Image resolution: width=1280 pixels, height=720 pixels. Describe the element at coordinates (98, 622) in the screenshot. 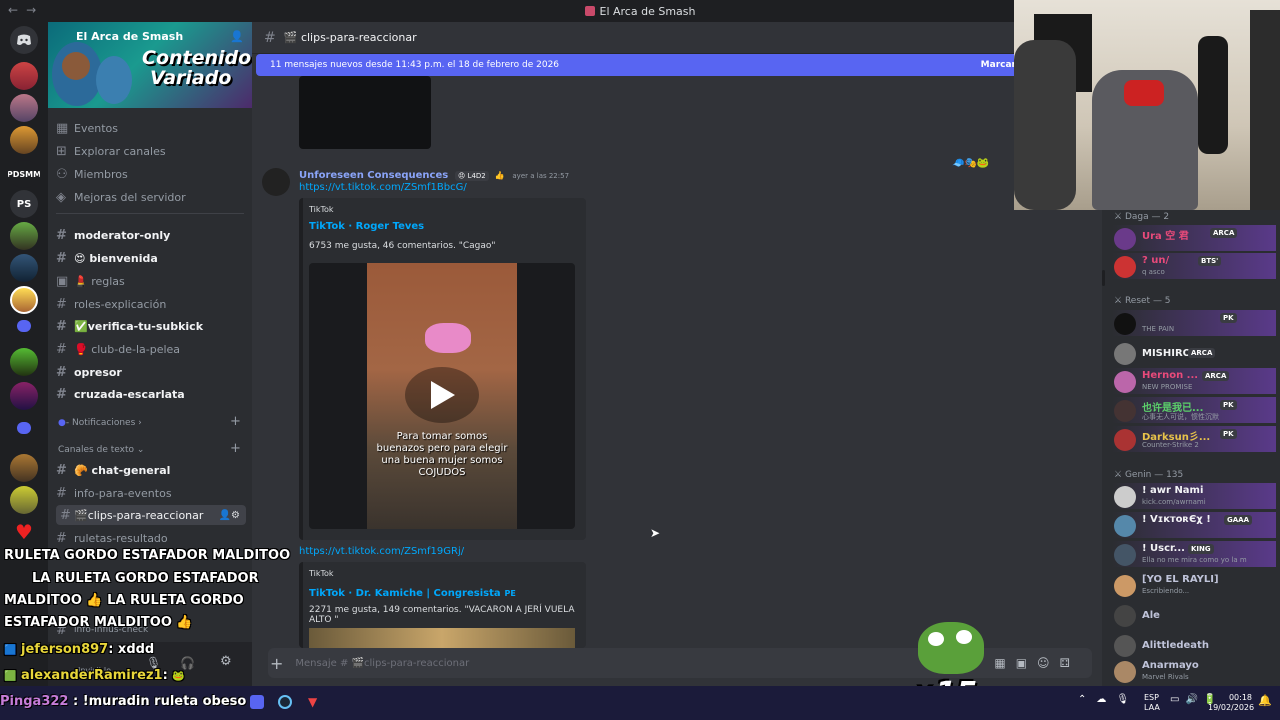

I see `overlay-message-line: ESTAFADOR MALDITOO 👍` at that location.